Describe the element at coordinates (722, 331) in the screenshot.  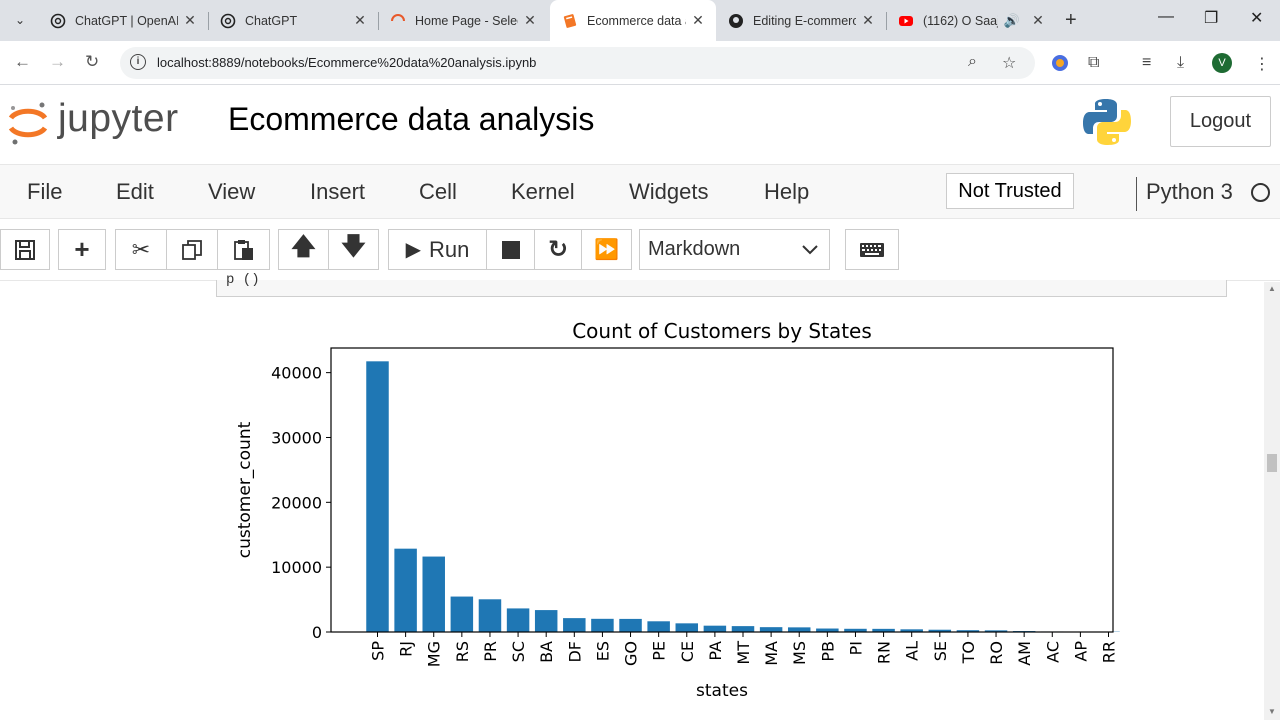
I see `chart-title: Count of Customers by States` at that location.